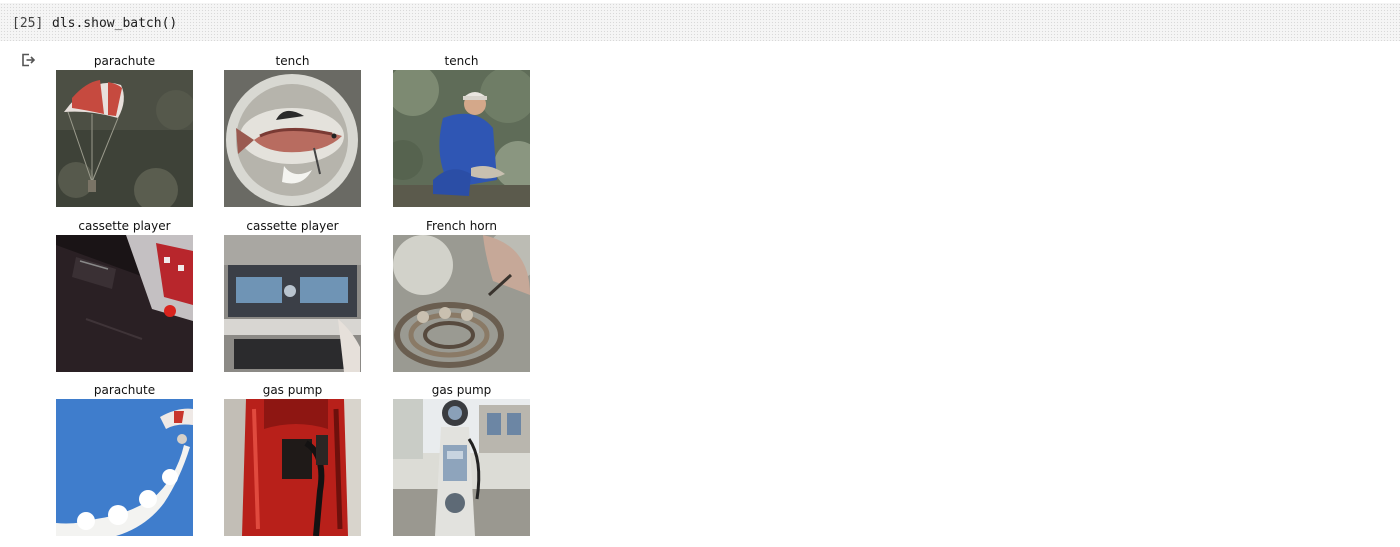 This screenshot has height=547, width=1400. I want to click on execution-count: [25], so click(27, 23).